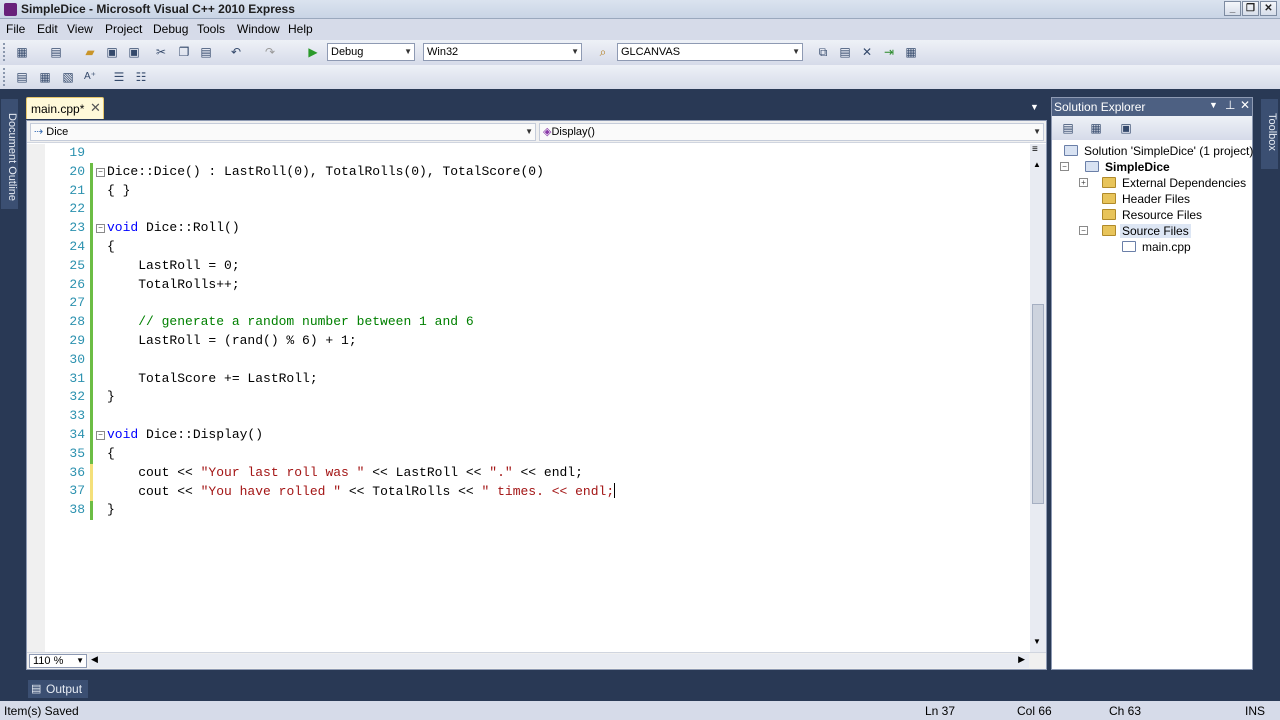 The width and height of the screenshot is (1280, 720). What do you see at coordinates (530, 398) in the screenshot?
I see `code-line: 32}` at bounding box center [530, 398].